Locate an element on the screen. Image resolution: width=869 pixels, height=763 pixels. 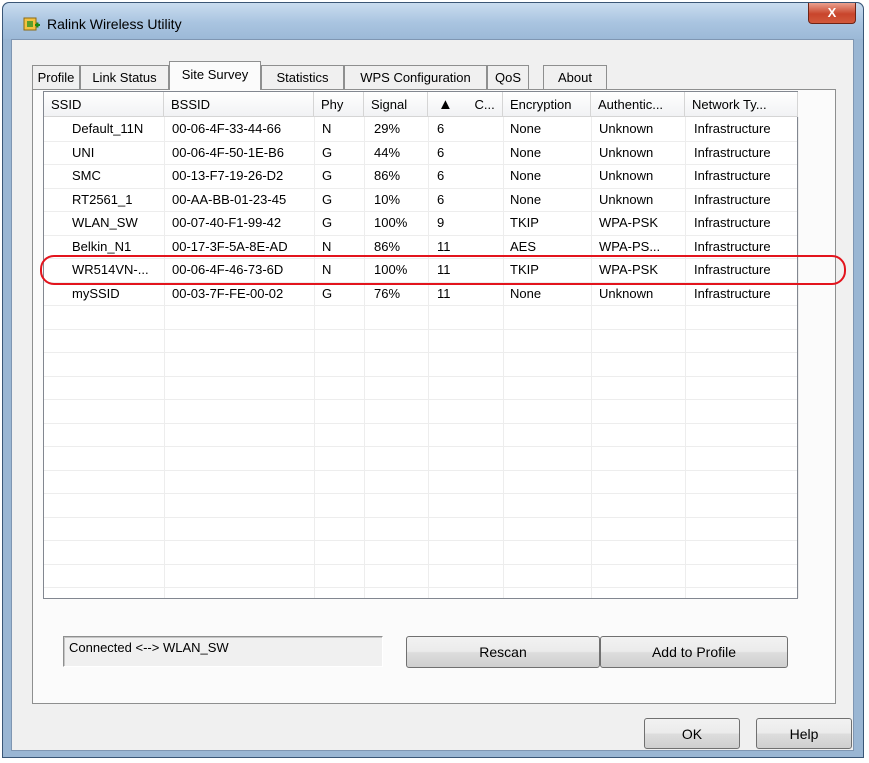
tab-statistics: Statistics is located at coordinates (302, 77).